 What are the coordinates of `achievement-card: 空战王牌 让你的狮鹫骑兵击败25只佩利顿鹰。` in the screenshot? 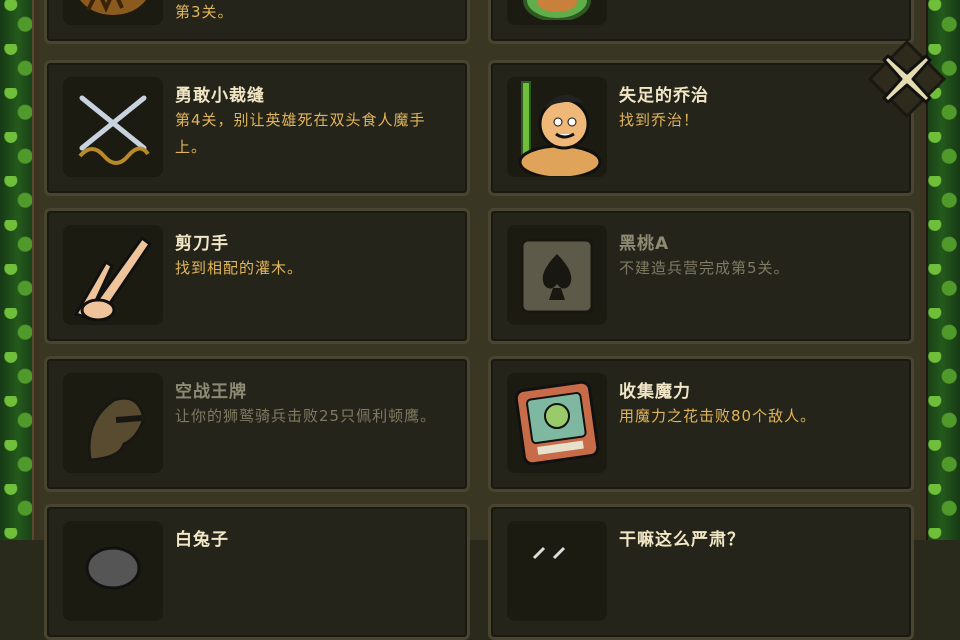 It's located at (257, 424).